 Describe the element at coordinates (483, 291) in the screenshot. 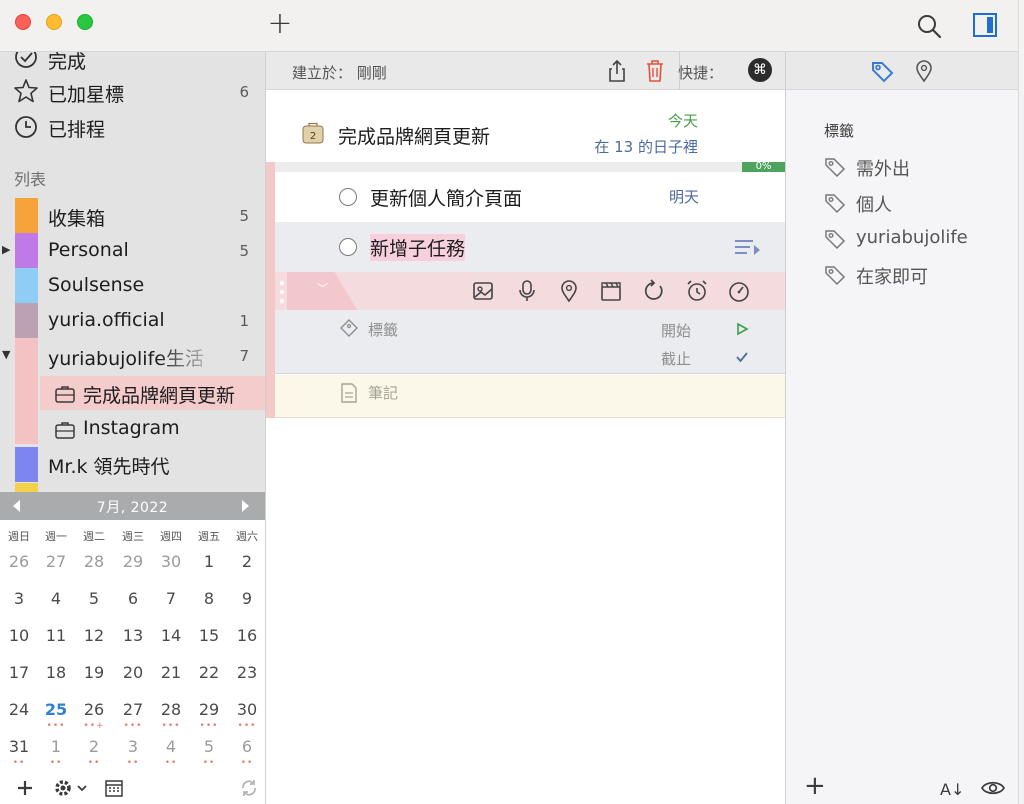

I see `image-icon` at that location.